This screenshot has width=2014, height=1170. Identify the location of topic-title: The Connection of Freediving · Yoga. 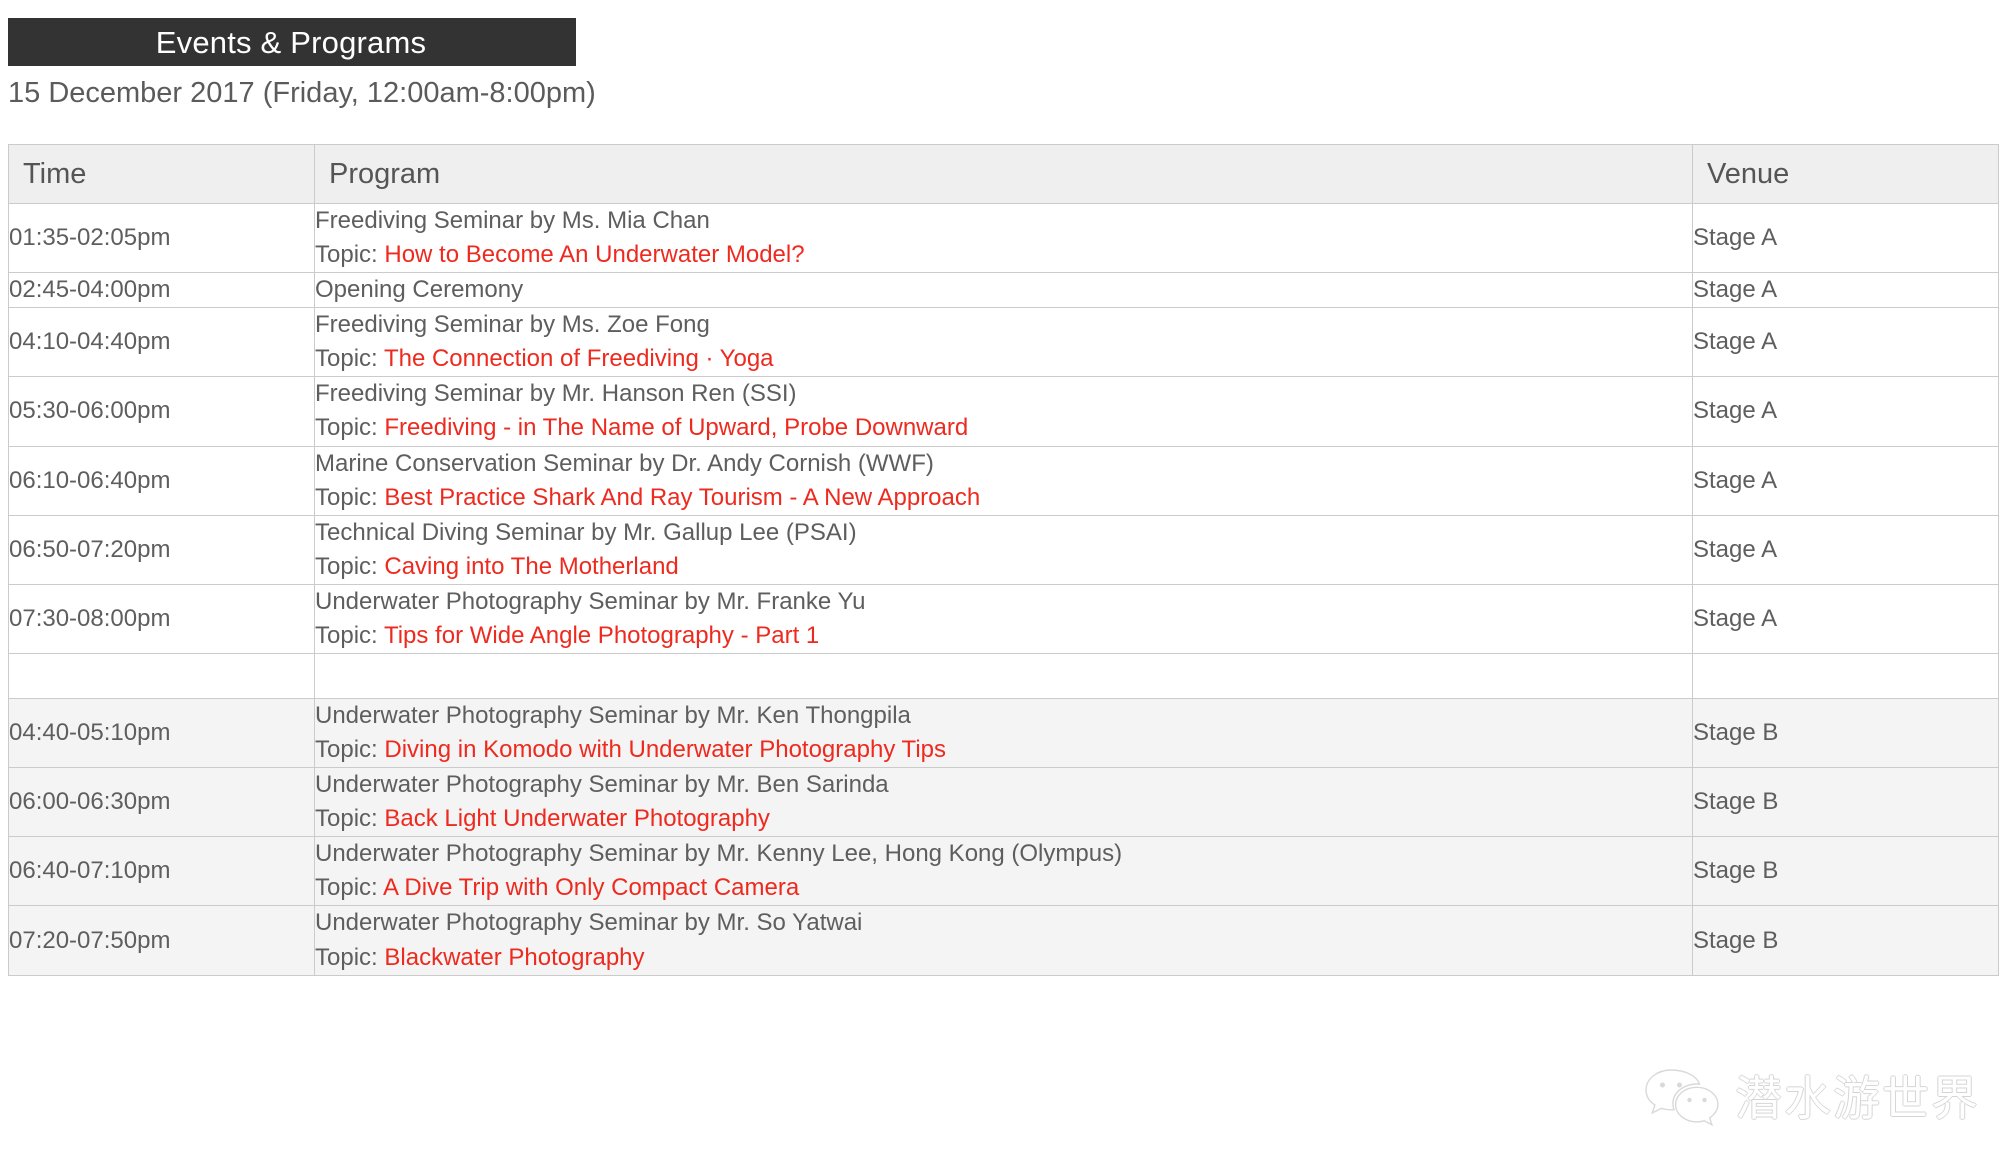
(578, 359).